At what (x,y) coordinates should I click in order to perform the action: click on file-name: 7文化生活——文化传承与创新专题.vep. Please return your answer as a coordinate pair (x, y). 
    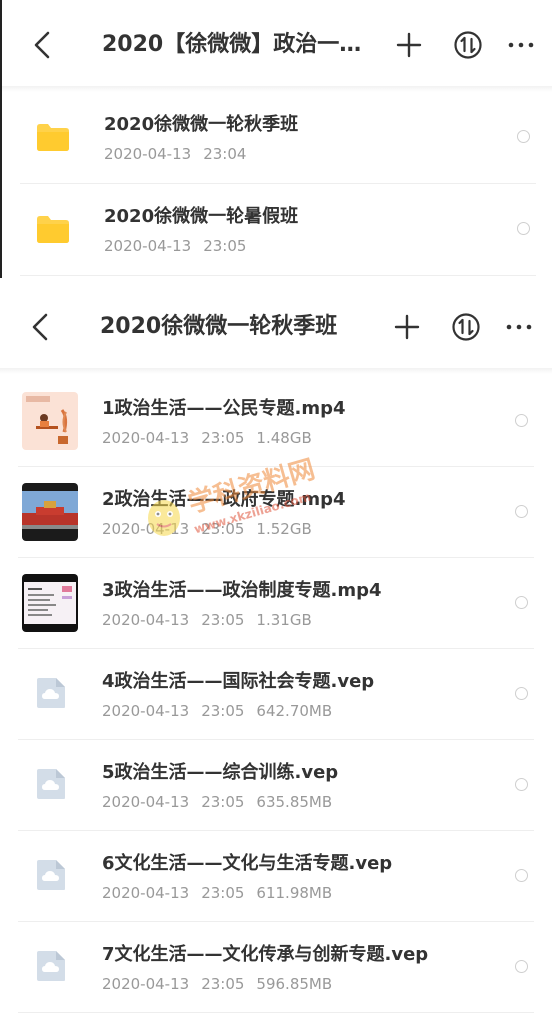
    Looking at the image, I should click on (265, 954).